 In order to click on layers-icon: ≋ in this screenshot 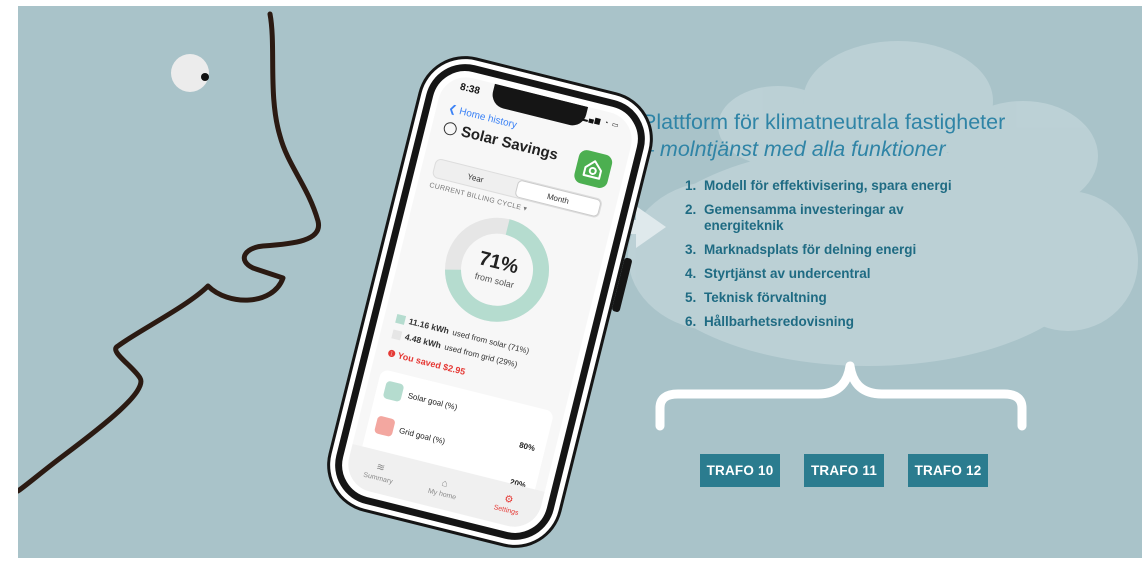, I will do `click(380, 468)`.